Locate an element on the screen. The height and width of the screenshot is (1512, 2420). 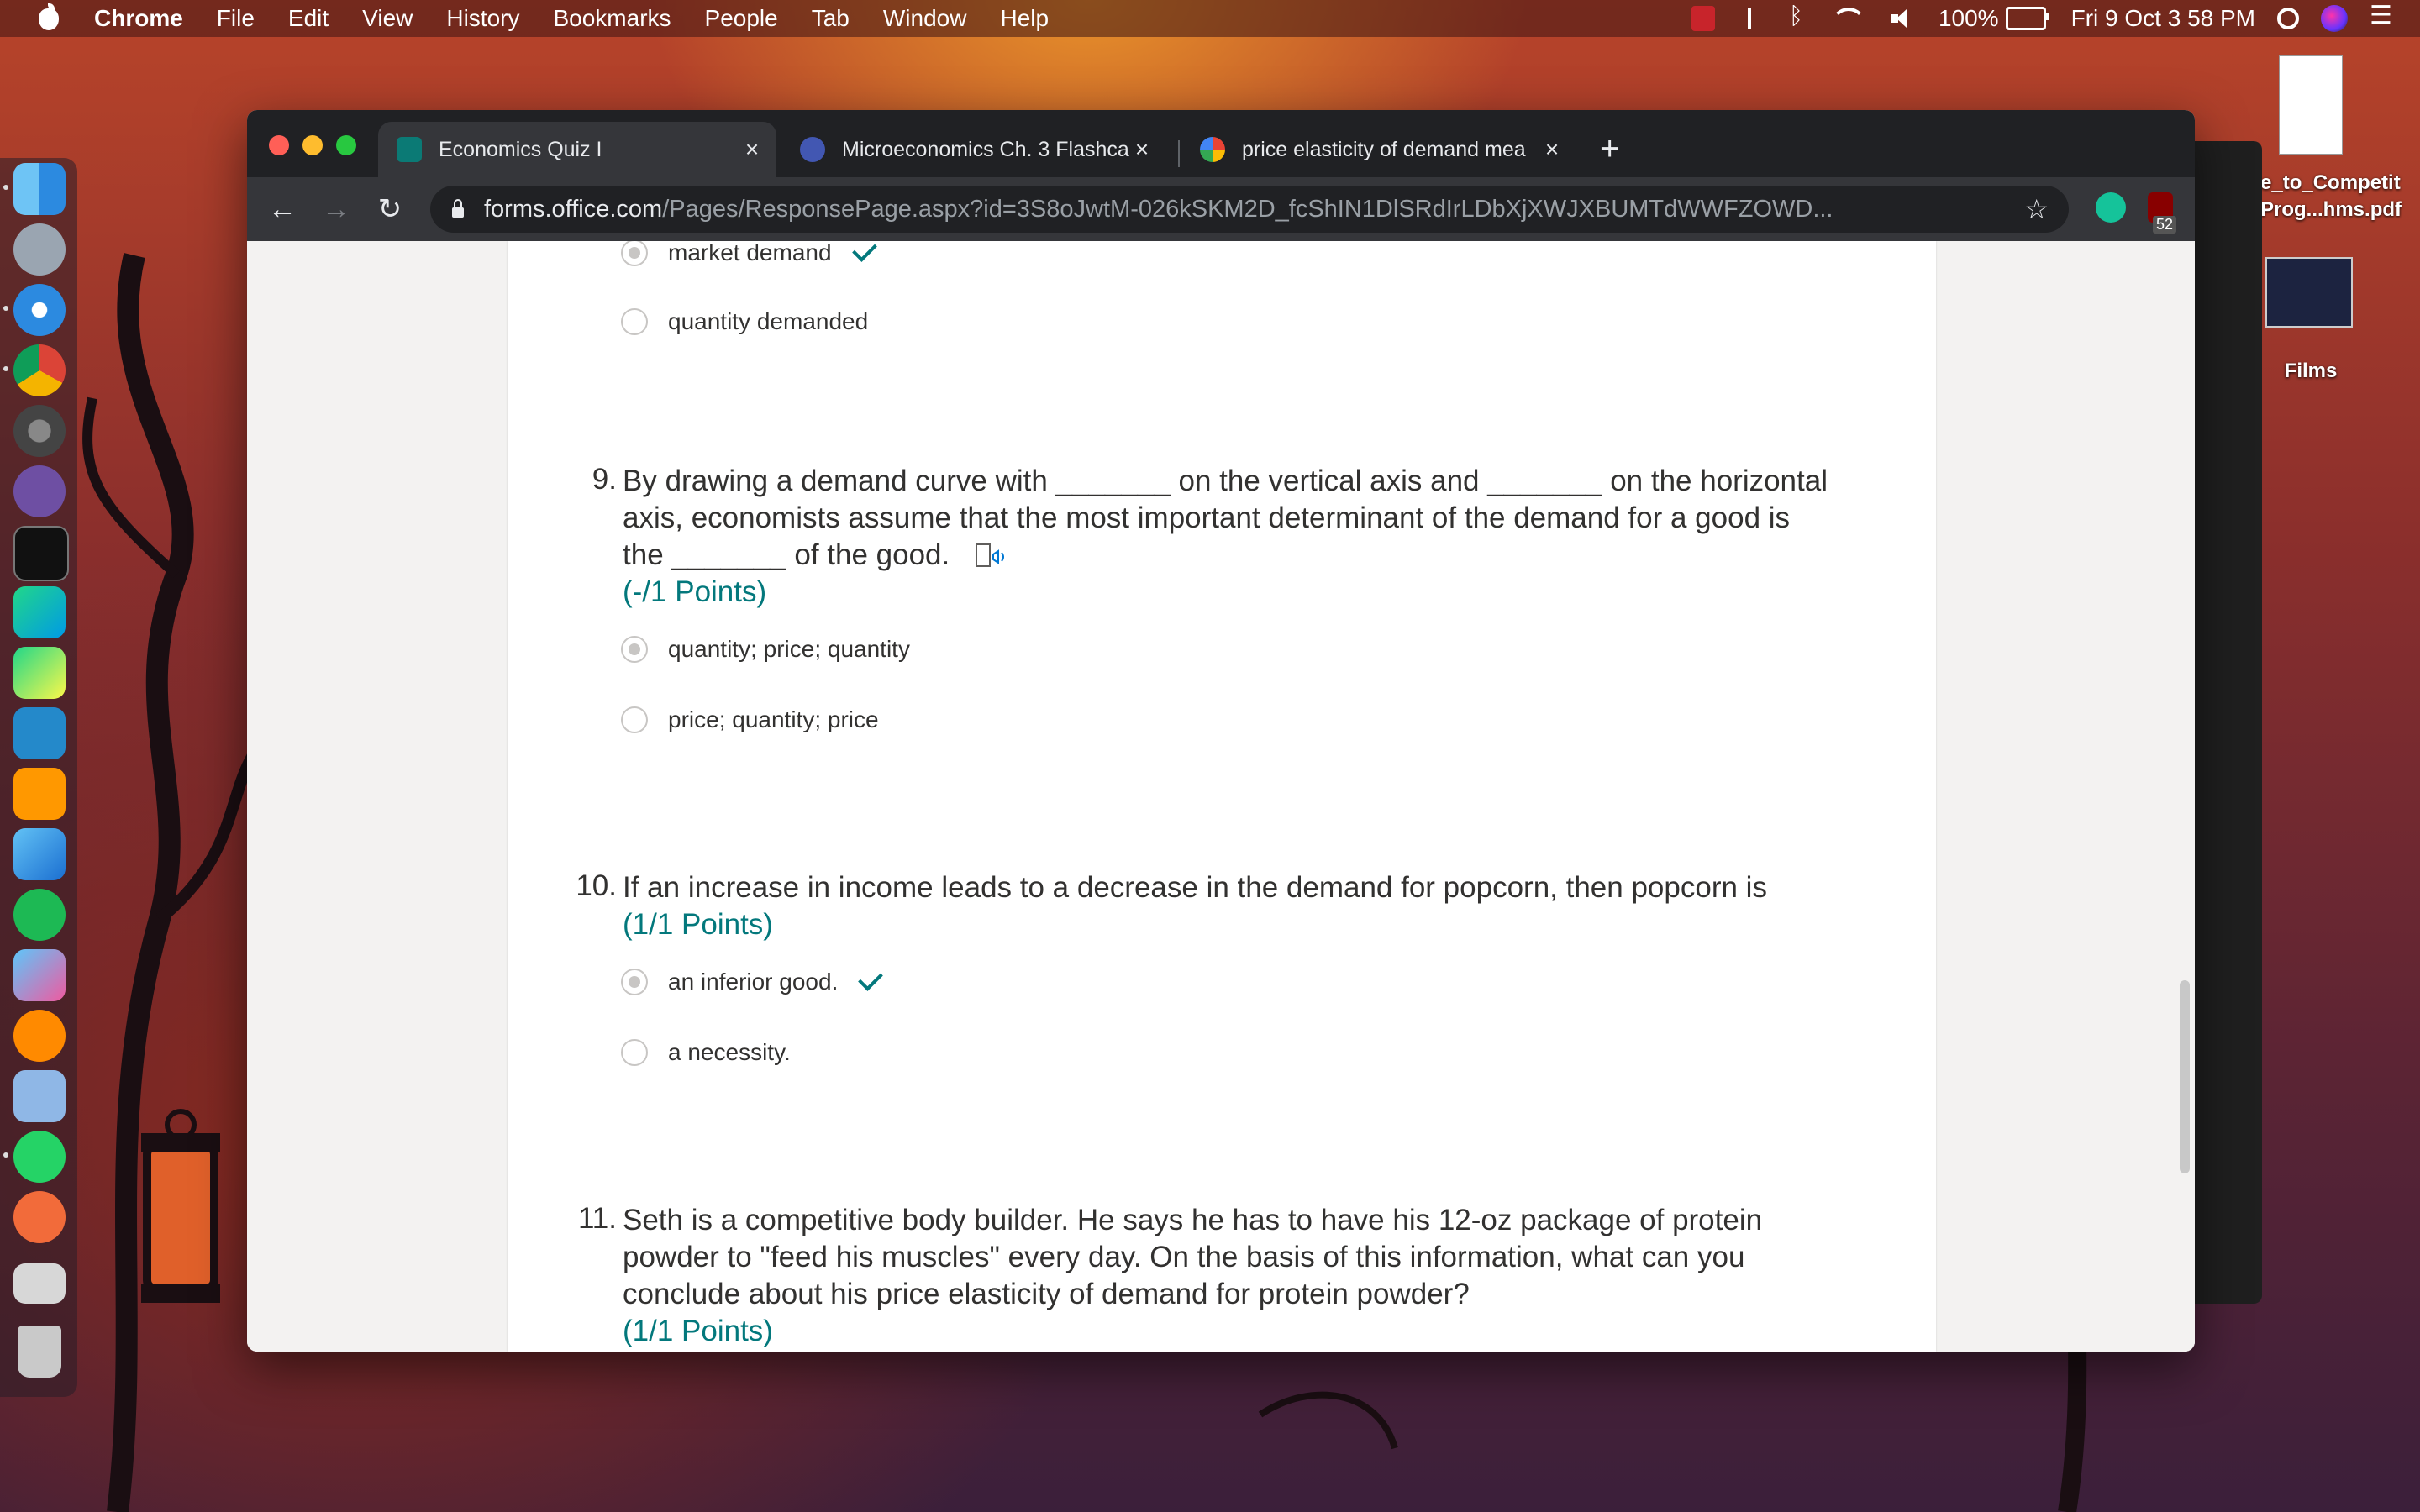
menu-window: Window is located at coordinates (925, 18).